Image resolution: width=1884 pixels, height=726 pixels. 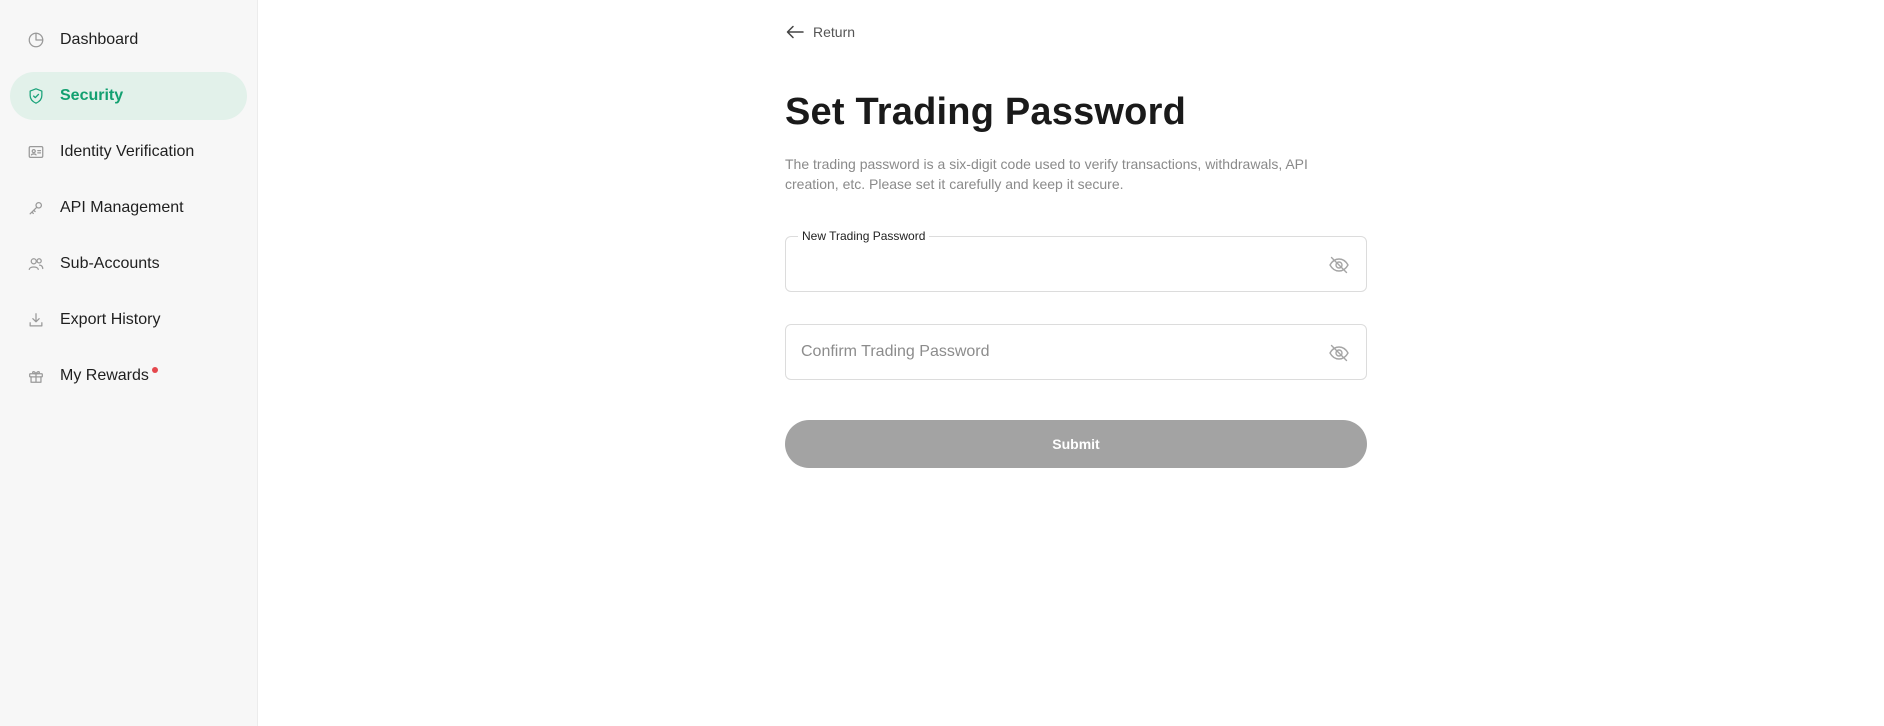 What do you see at coordinates (834, 32) in the screenshot?
I see `return-label: Return` at bounding box center [834, 32].